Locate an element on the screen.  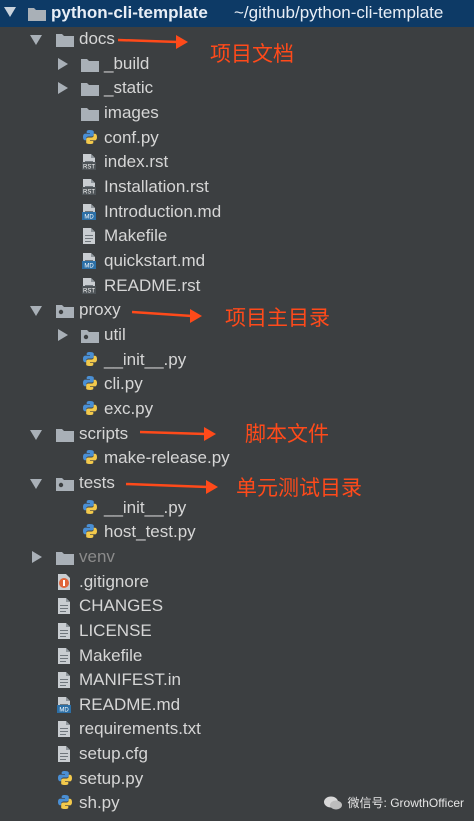
tree-item: __init__.py is located at coordinates (237, 360).